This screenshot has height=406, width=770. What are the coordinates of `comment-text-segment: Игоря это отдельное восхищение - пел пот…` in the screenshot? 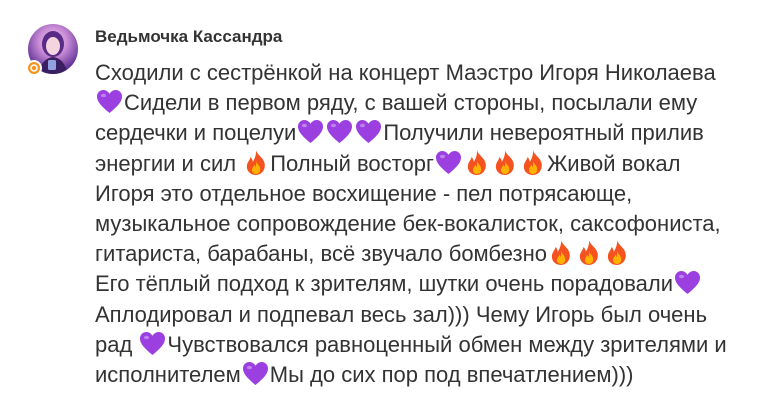 It's located at (364, 193).